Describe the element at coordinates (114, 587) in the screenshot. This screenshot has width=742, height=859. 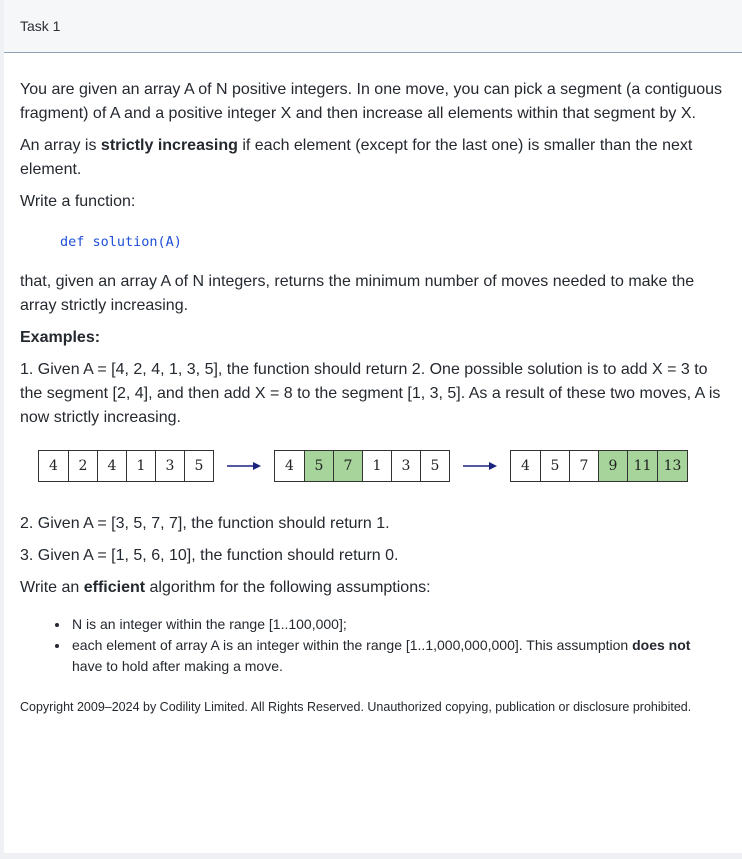
I see `efficient-bold: efficient` at that location.